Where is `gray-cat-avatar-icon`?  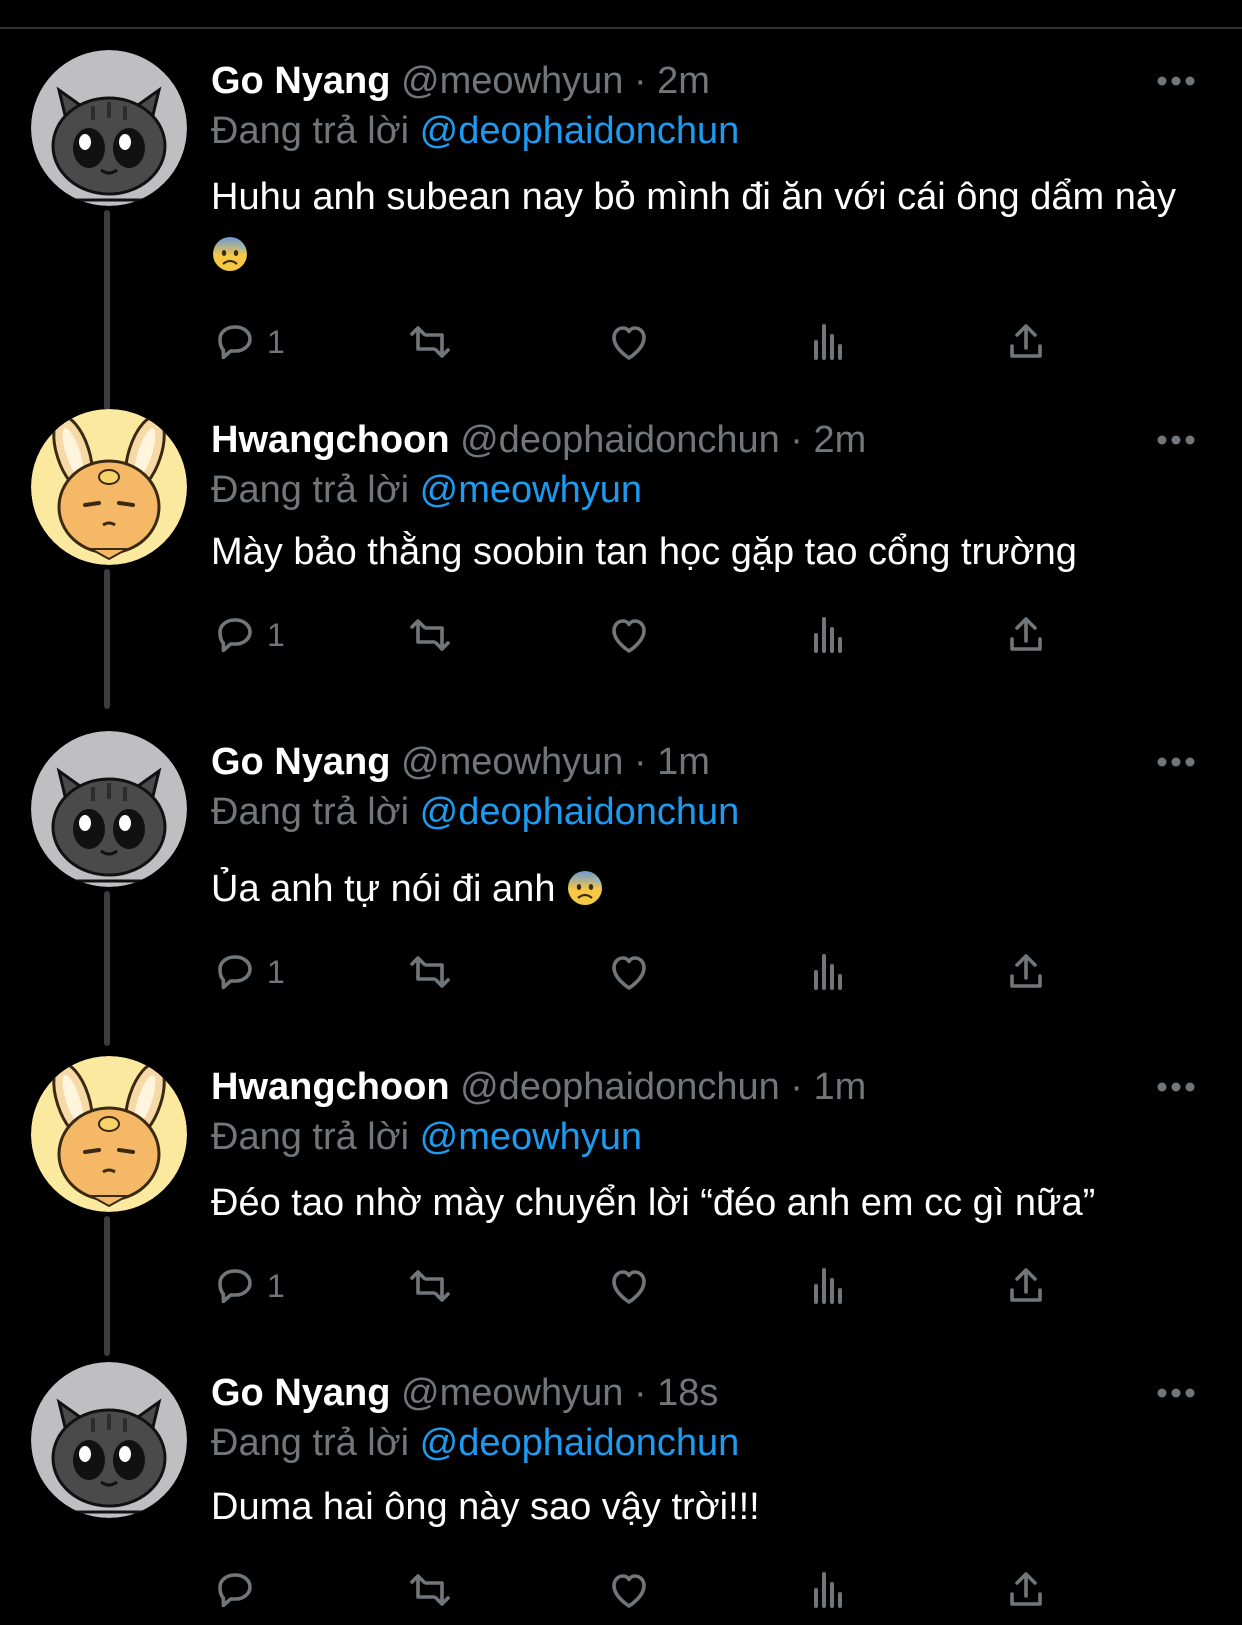
gray-cat-avatar-icon is located at coordinates (109, 809).